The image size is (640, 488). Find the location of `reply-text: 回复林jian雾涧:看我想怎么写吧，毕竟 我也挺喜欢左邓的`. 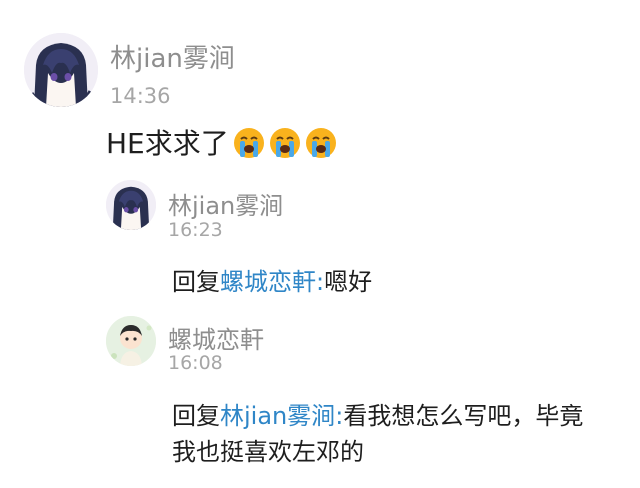

reply-text: 回复林jian雾涧:看我想怎么写吧，毕竟 我也挺喜欢左邓的 is located at coordinates (377, 434).